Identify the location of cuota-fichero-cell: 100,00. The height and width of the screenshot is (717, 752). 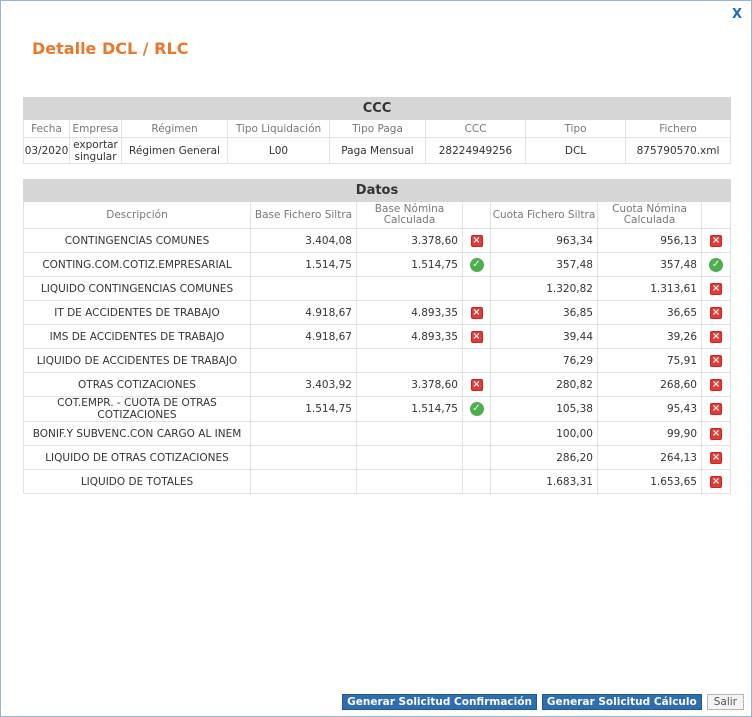
(544, 433).